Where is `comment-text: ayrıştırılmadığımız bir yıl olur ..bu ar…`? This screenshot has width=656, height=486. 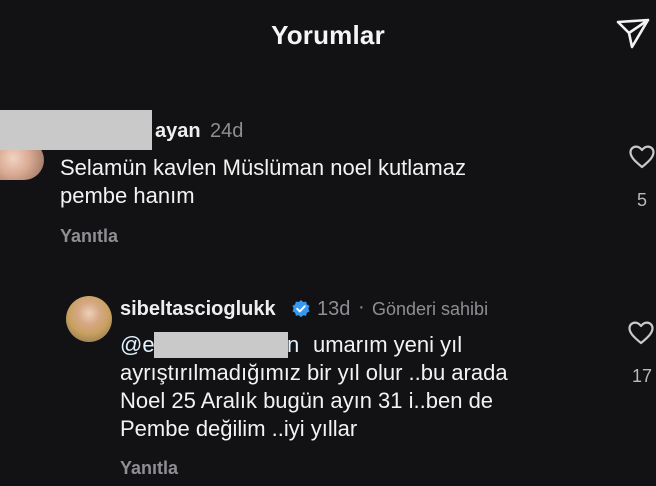 comment-text: ayrıştırılmadığımız bir yıl olur ..bu ar… is located at coordinates (360, 401).